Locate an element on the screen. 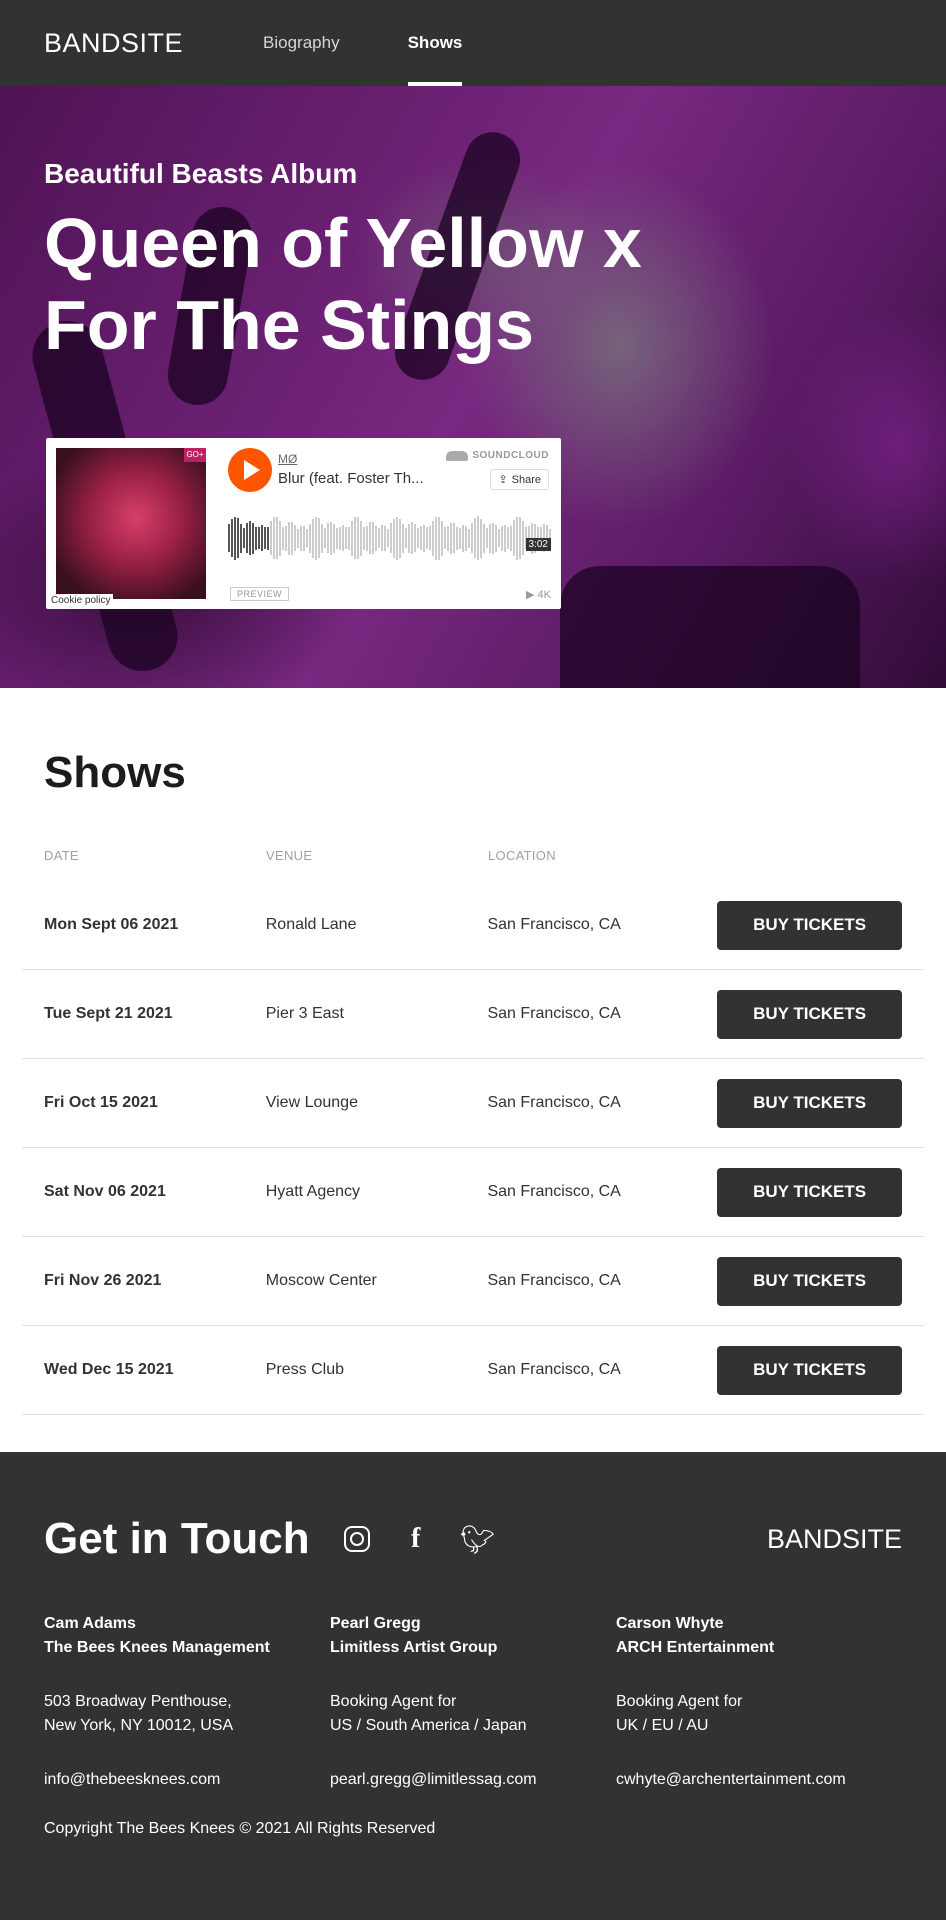 Image resolution: width=946 pixels, height=1920 pixels. contact-company: ARCH Entertainment is located at coordinates (695, 1647).